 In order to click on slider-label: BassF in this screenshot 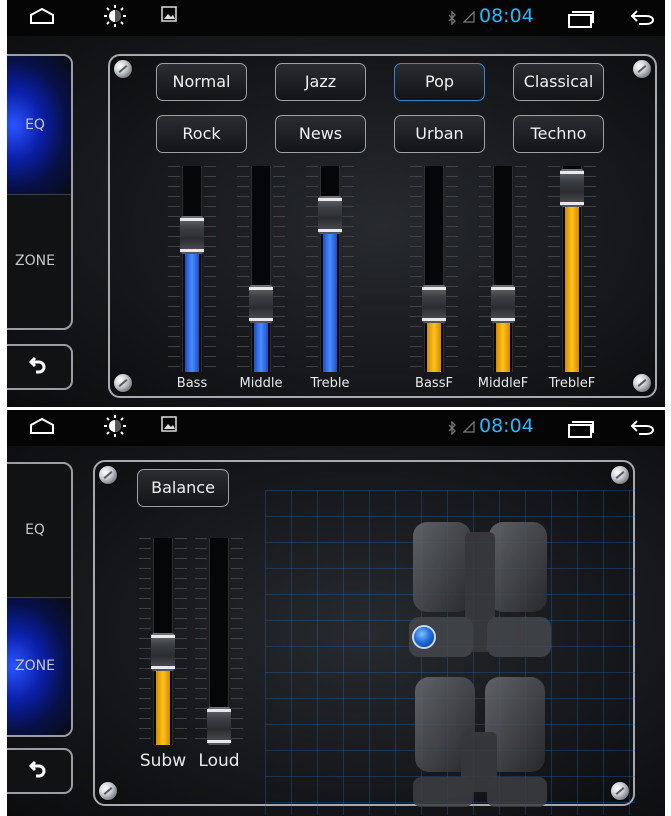, I will do `click(434, 383)`.